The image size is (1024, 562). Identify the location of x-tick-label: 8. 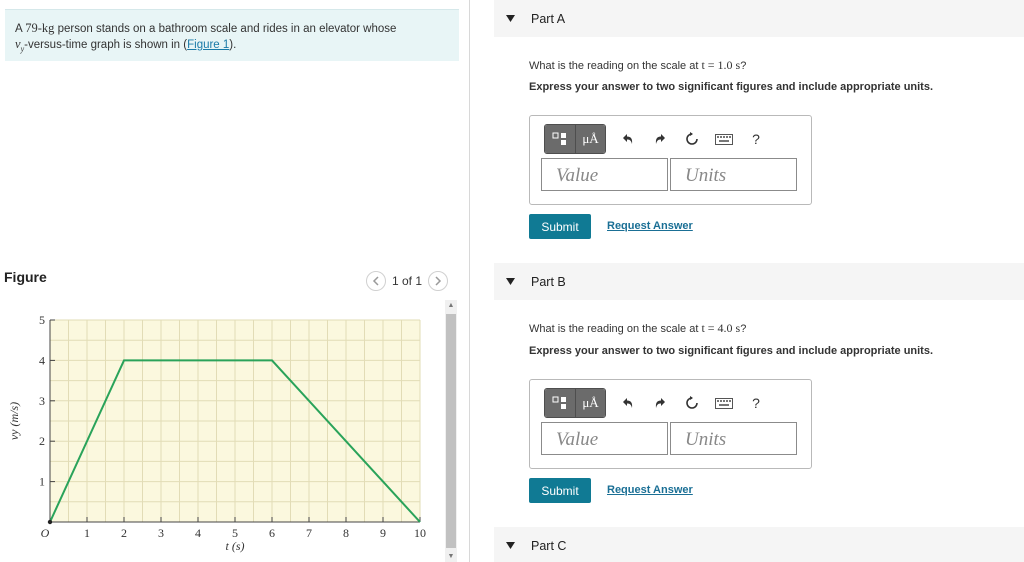
(346, 533).